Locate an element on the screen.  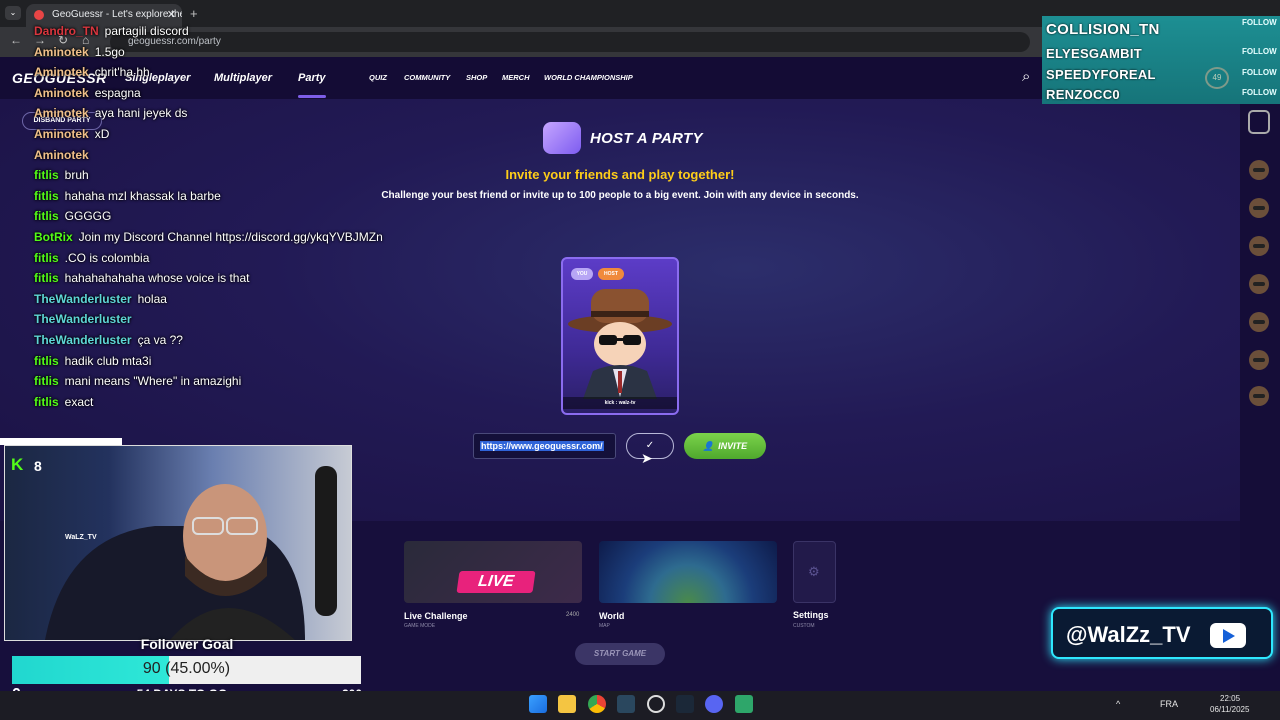
settings-tile: ⚙ is located at coordinates (814, 572).